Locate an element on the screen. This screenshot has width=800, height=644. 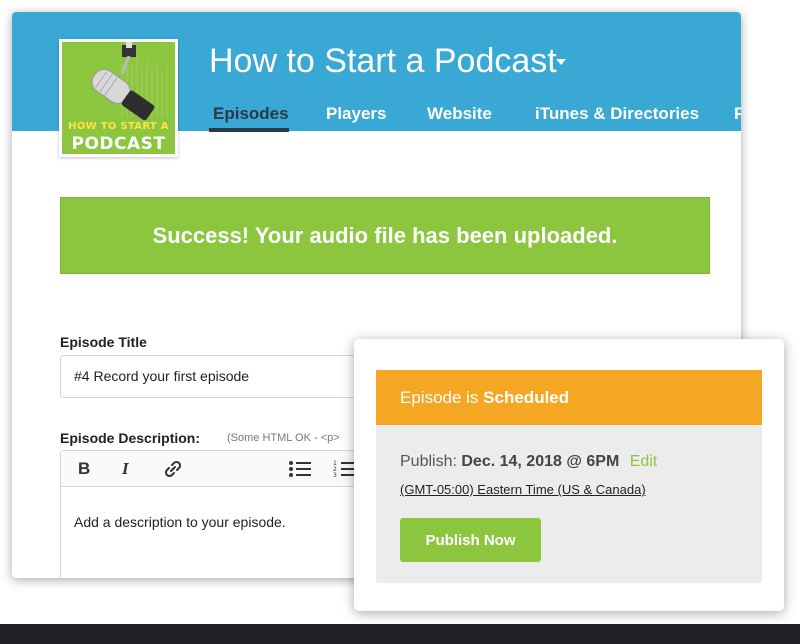
status-badge: Scheduled is located at coordinates (526, 397).